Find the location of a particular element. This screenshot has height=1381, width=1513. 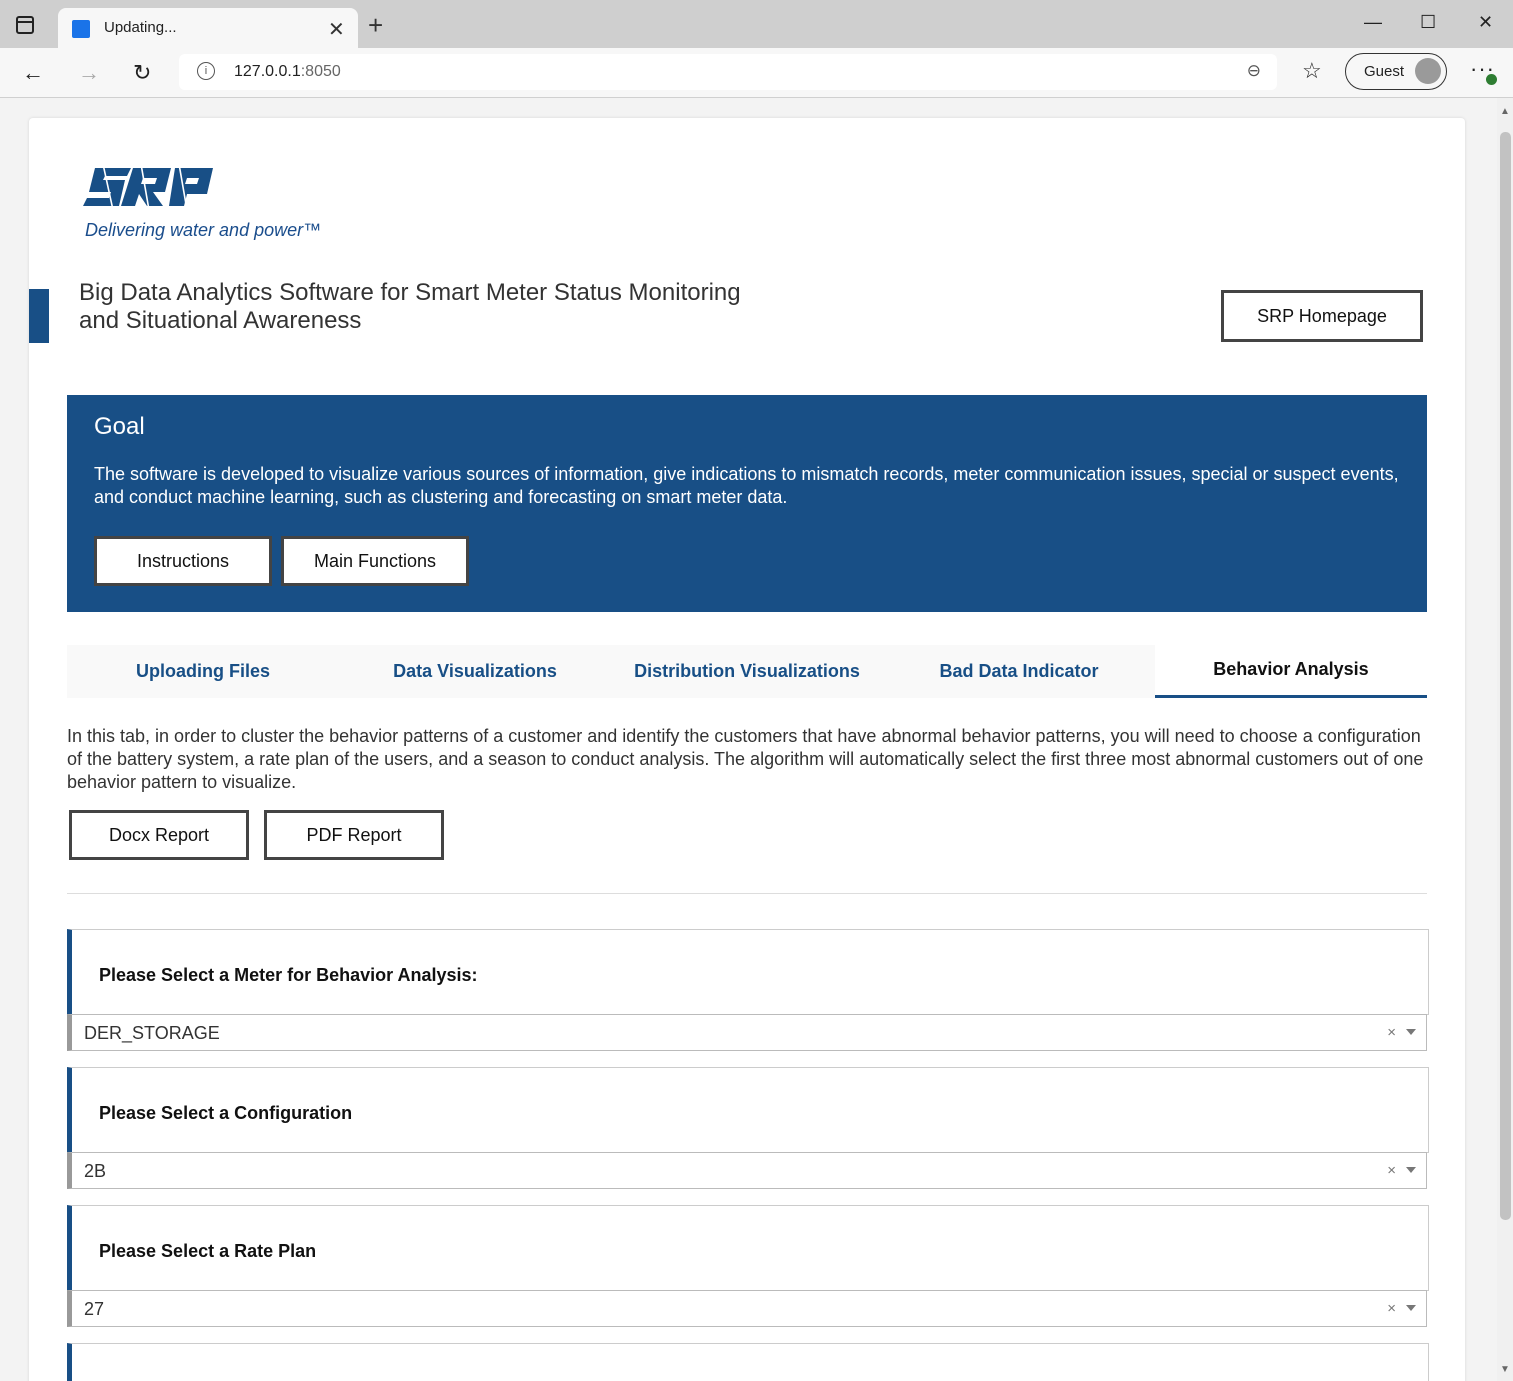

srp-logo-mark-icon is located at coordinates (148, 187).